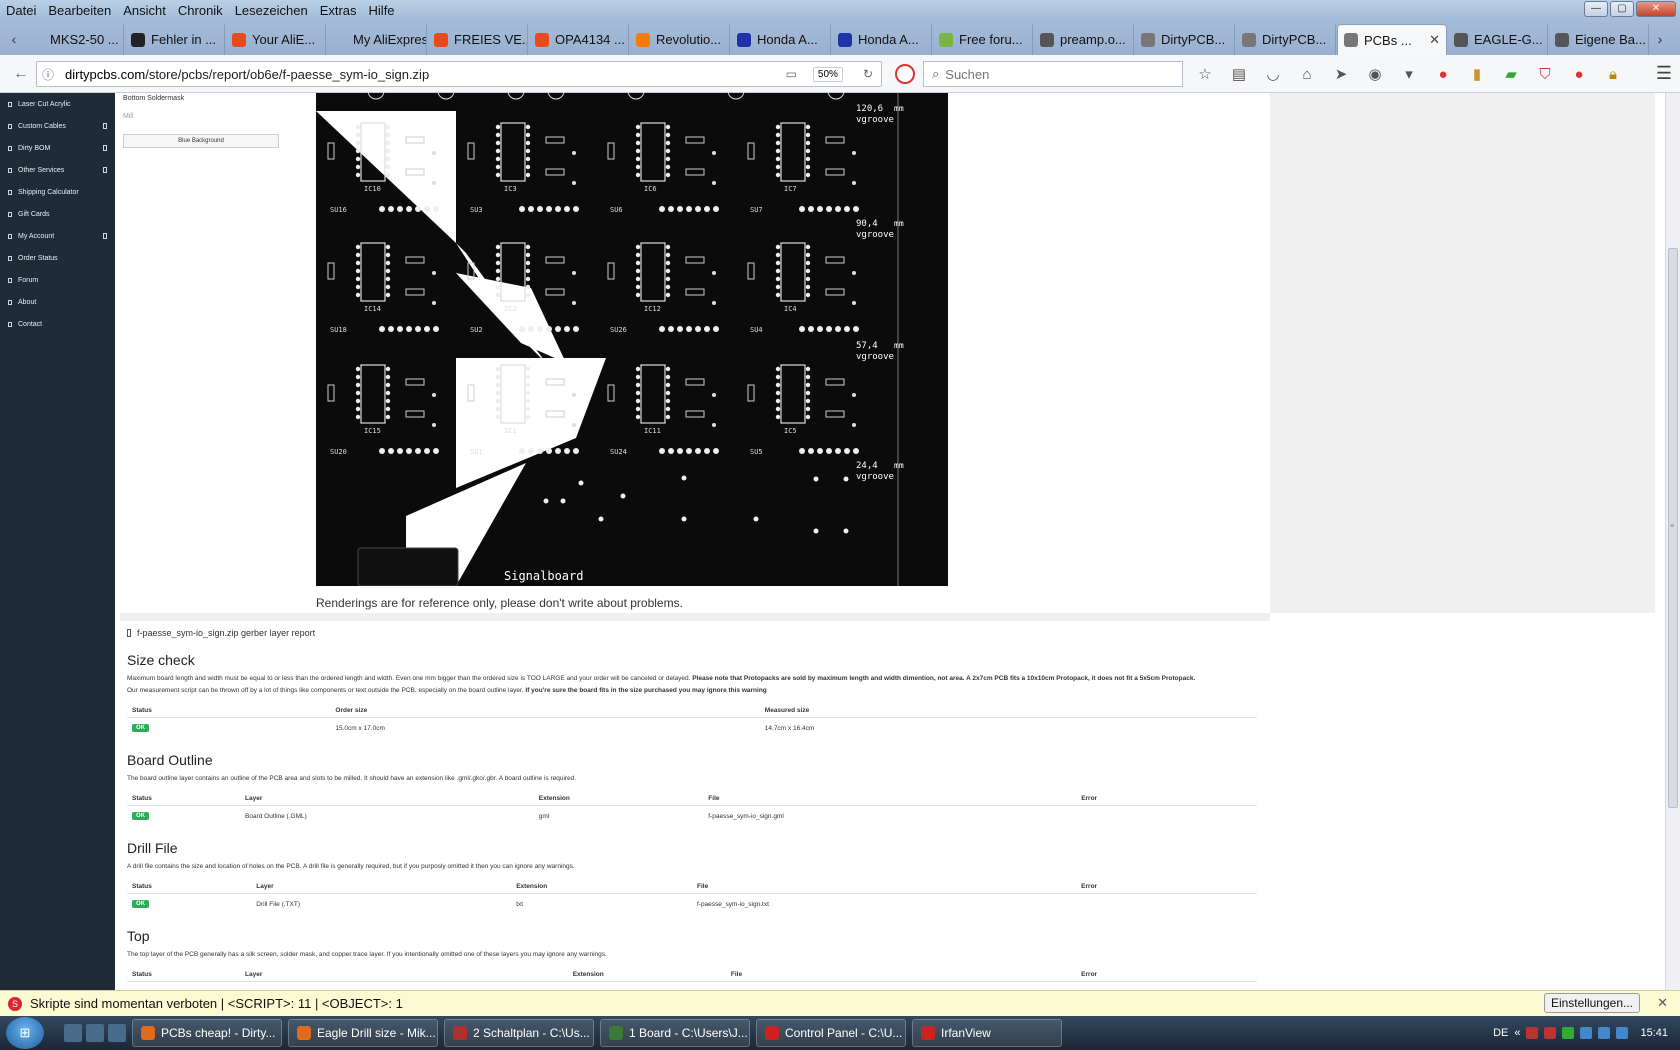  What do you see at coordinates (1545, 74) in the screenshot?
I see `shield-icon: ⛉` at bounding box center [1545, 74].